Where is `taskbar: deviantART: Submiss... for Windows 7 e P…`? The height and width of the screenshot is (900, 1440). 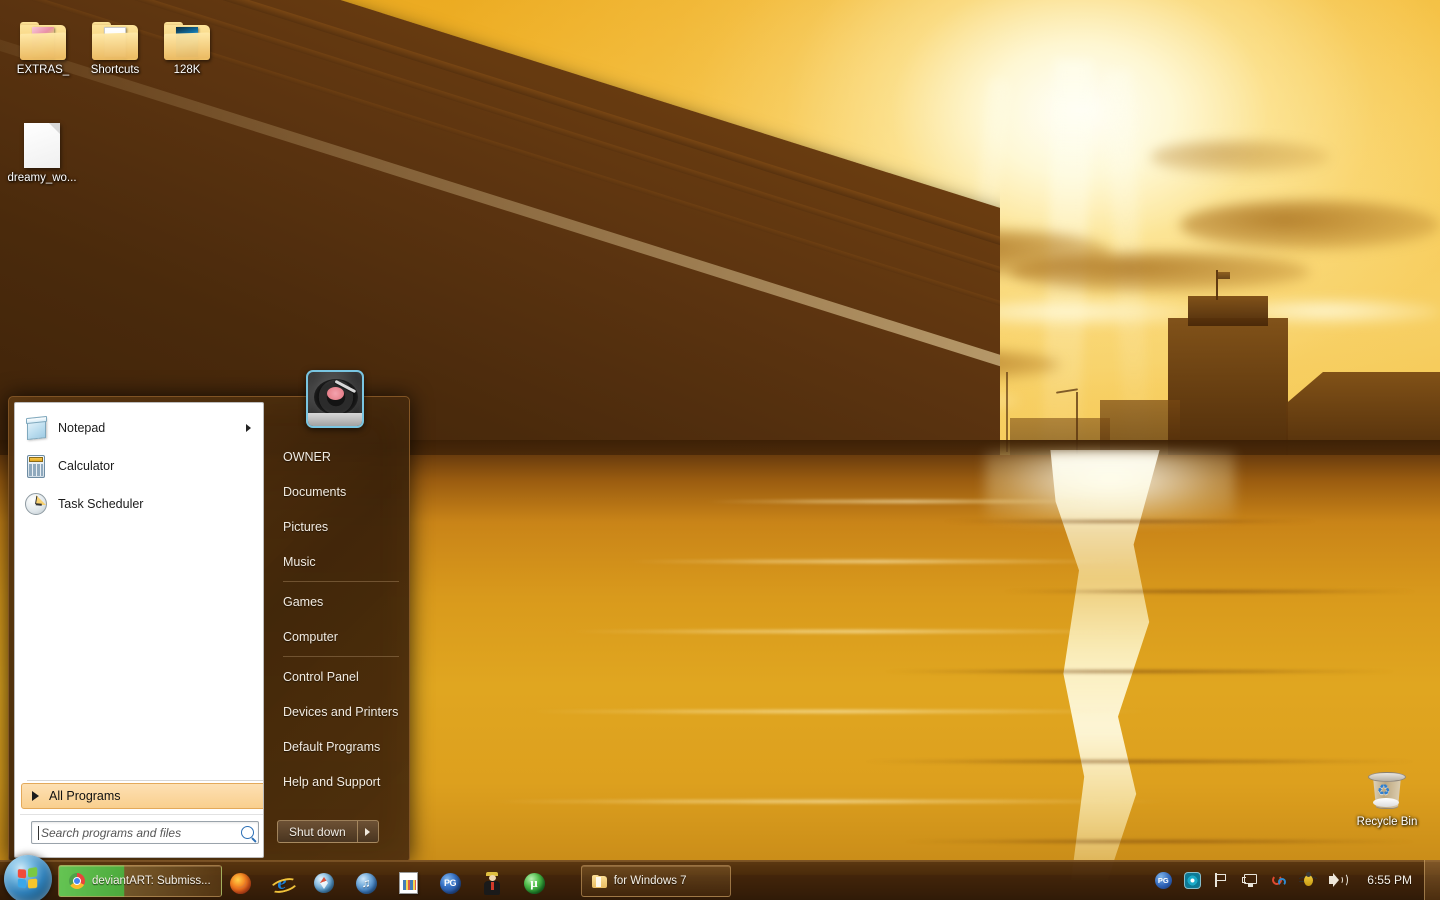 taskbar: deviantART: Submiss... for Windows 7 e P… is located at coordinates (720, 877).